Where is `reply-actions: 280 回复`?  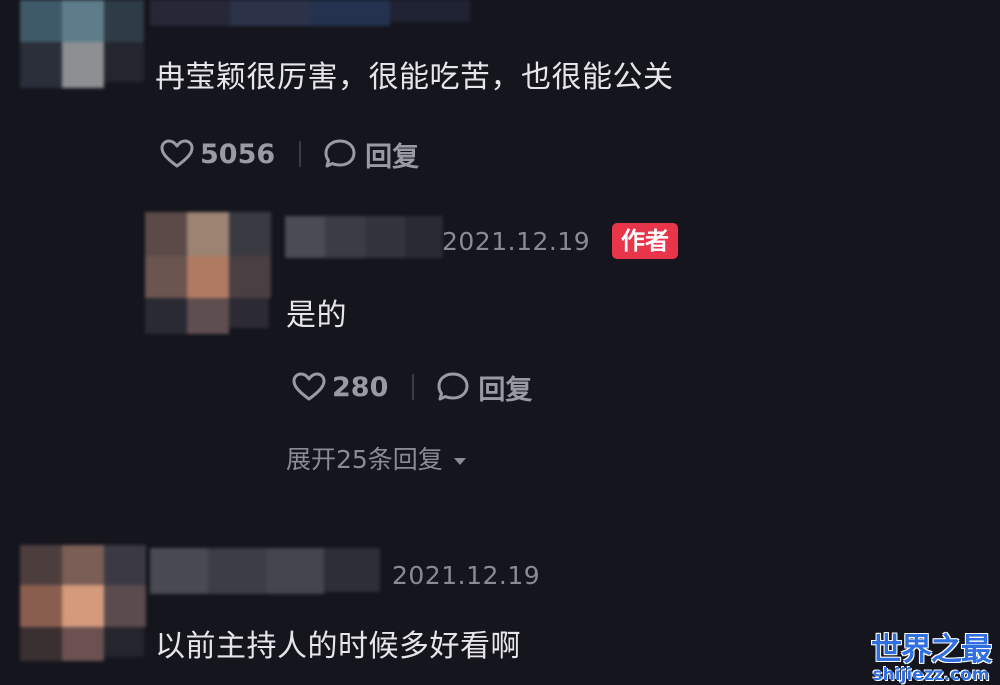 reply-actions: 280 回复 is located at coordinates (412, 387).